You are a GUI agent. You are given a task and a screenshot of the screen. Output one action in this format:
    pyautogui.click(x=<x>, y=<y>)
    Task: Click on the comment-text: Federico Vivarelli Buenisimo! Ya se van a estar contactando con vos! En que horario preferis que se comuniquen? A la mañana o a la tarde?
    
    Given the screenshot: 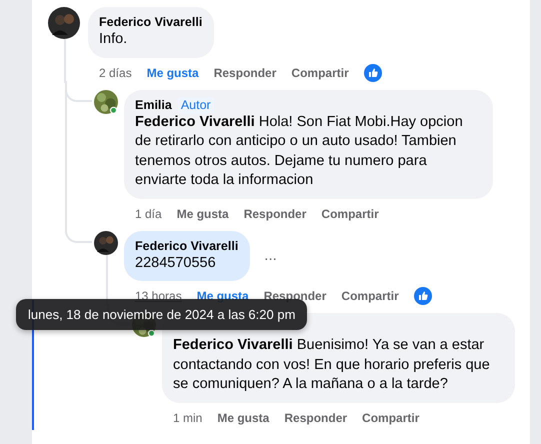 What is the action you would take?
    pyautogui.click(x=332, y=365)
    